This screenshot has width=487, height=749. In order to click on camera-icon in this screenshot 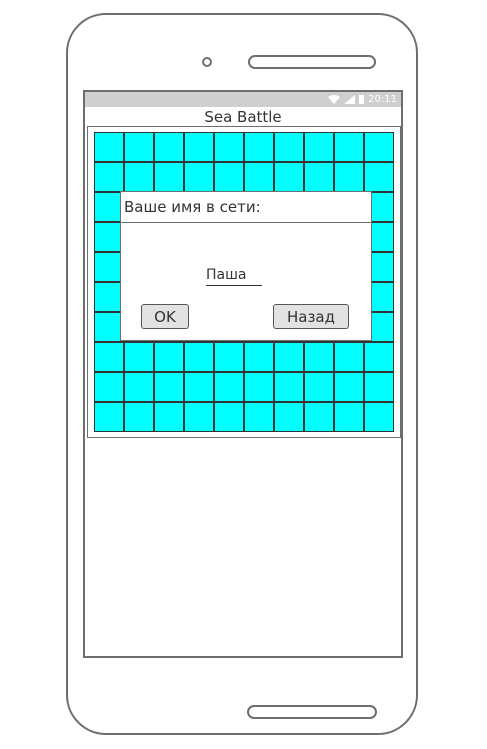, I will do `click(207, 62)`.